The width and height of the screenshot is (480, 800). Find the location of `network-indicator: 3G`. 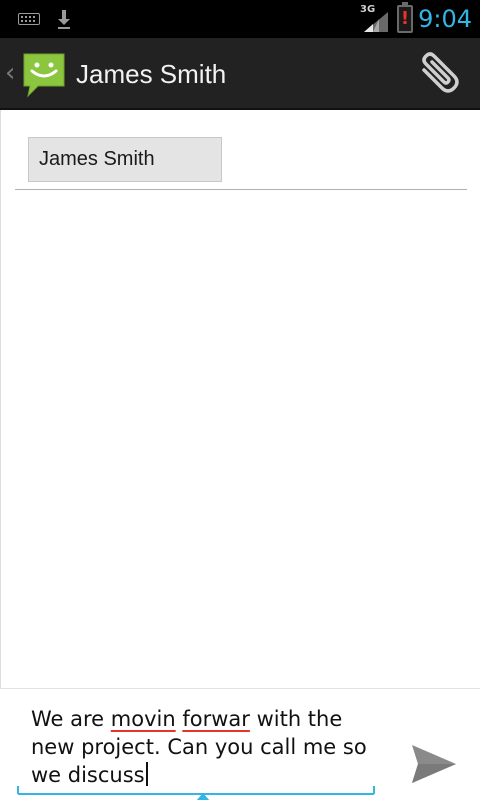

network-indicator: 3G is located at coordinates (375, 19).